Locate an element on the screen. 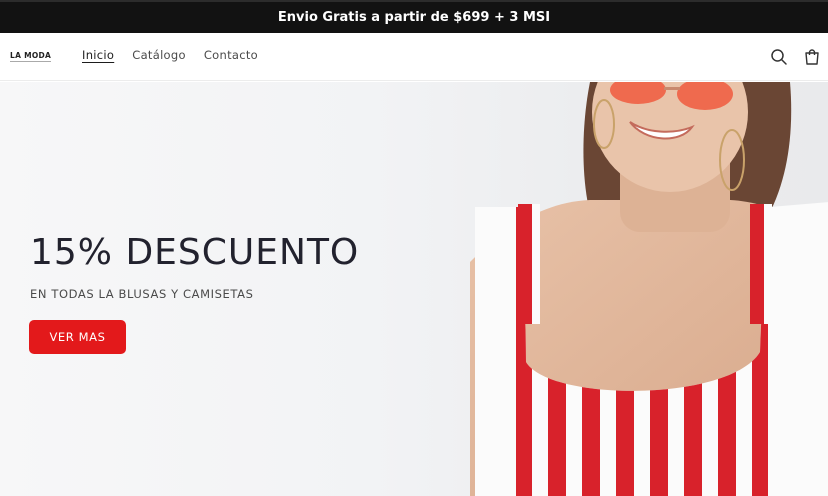 The width and height of the screenshot is (828, 496). cart-button is located at coordinates (812, 57).